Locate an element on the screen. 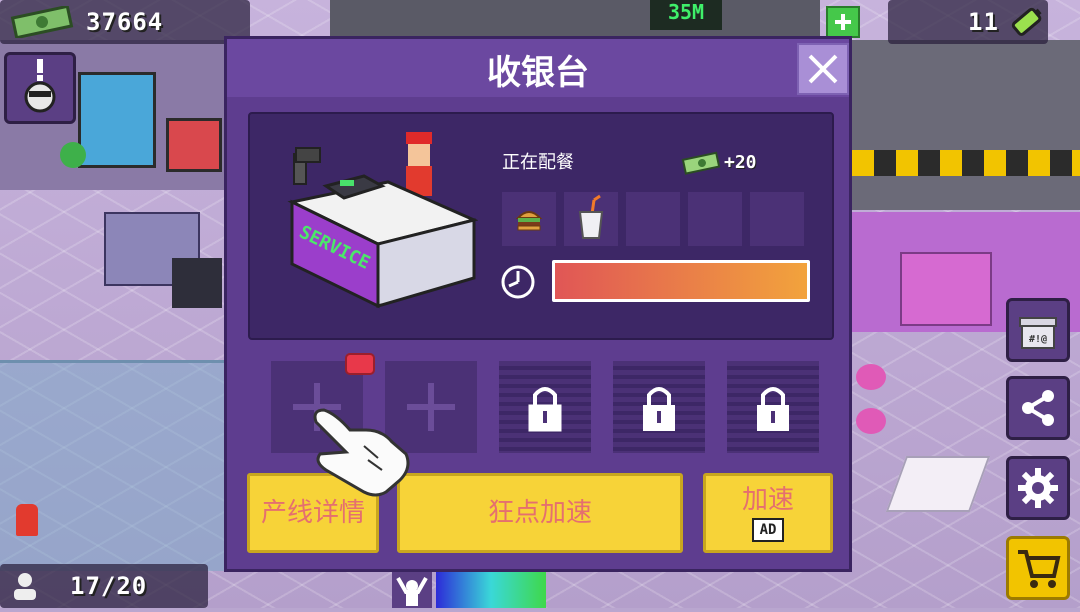 This screenshot has width=1080, height=612. cash-reward-icon is located at coordinates (701, 163).